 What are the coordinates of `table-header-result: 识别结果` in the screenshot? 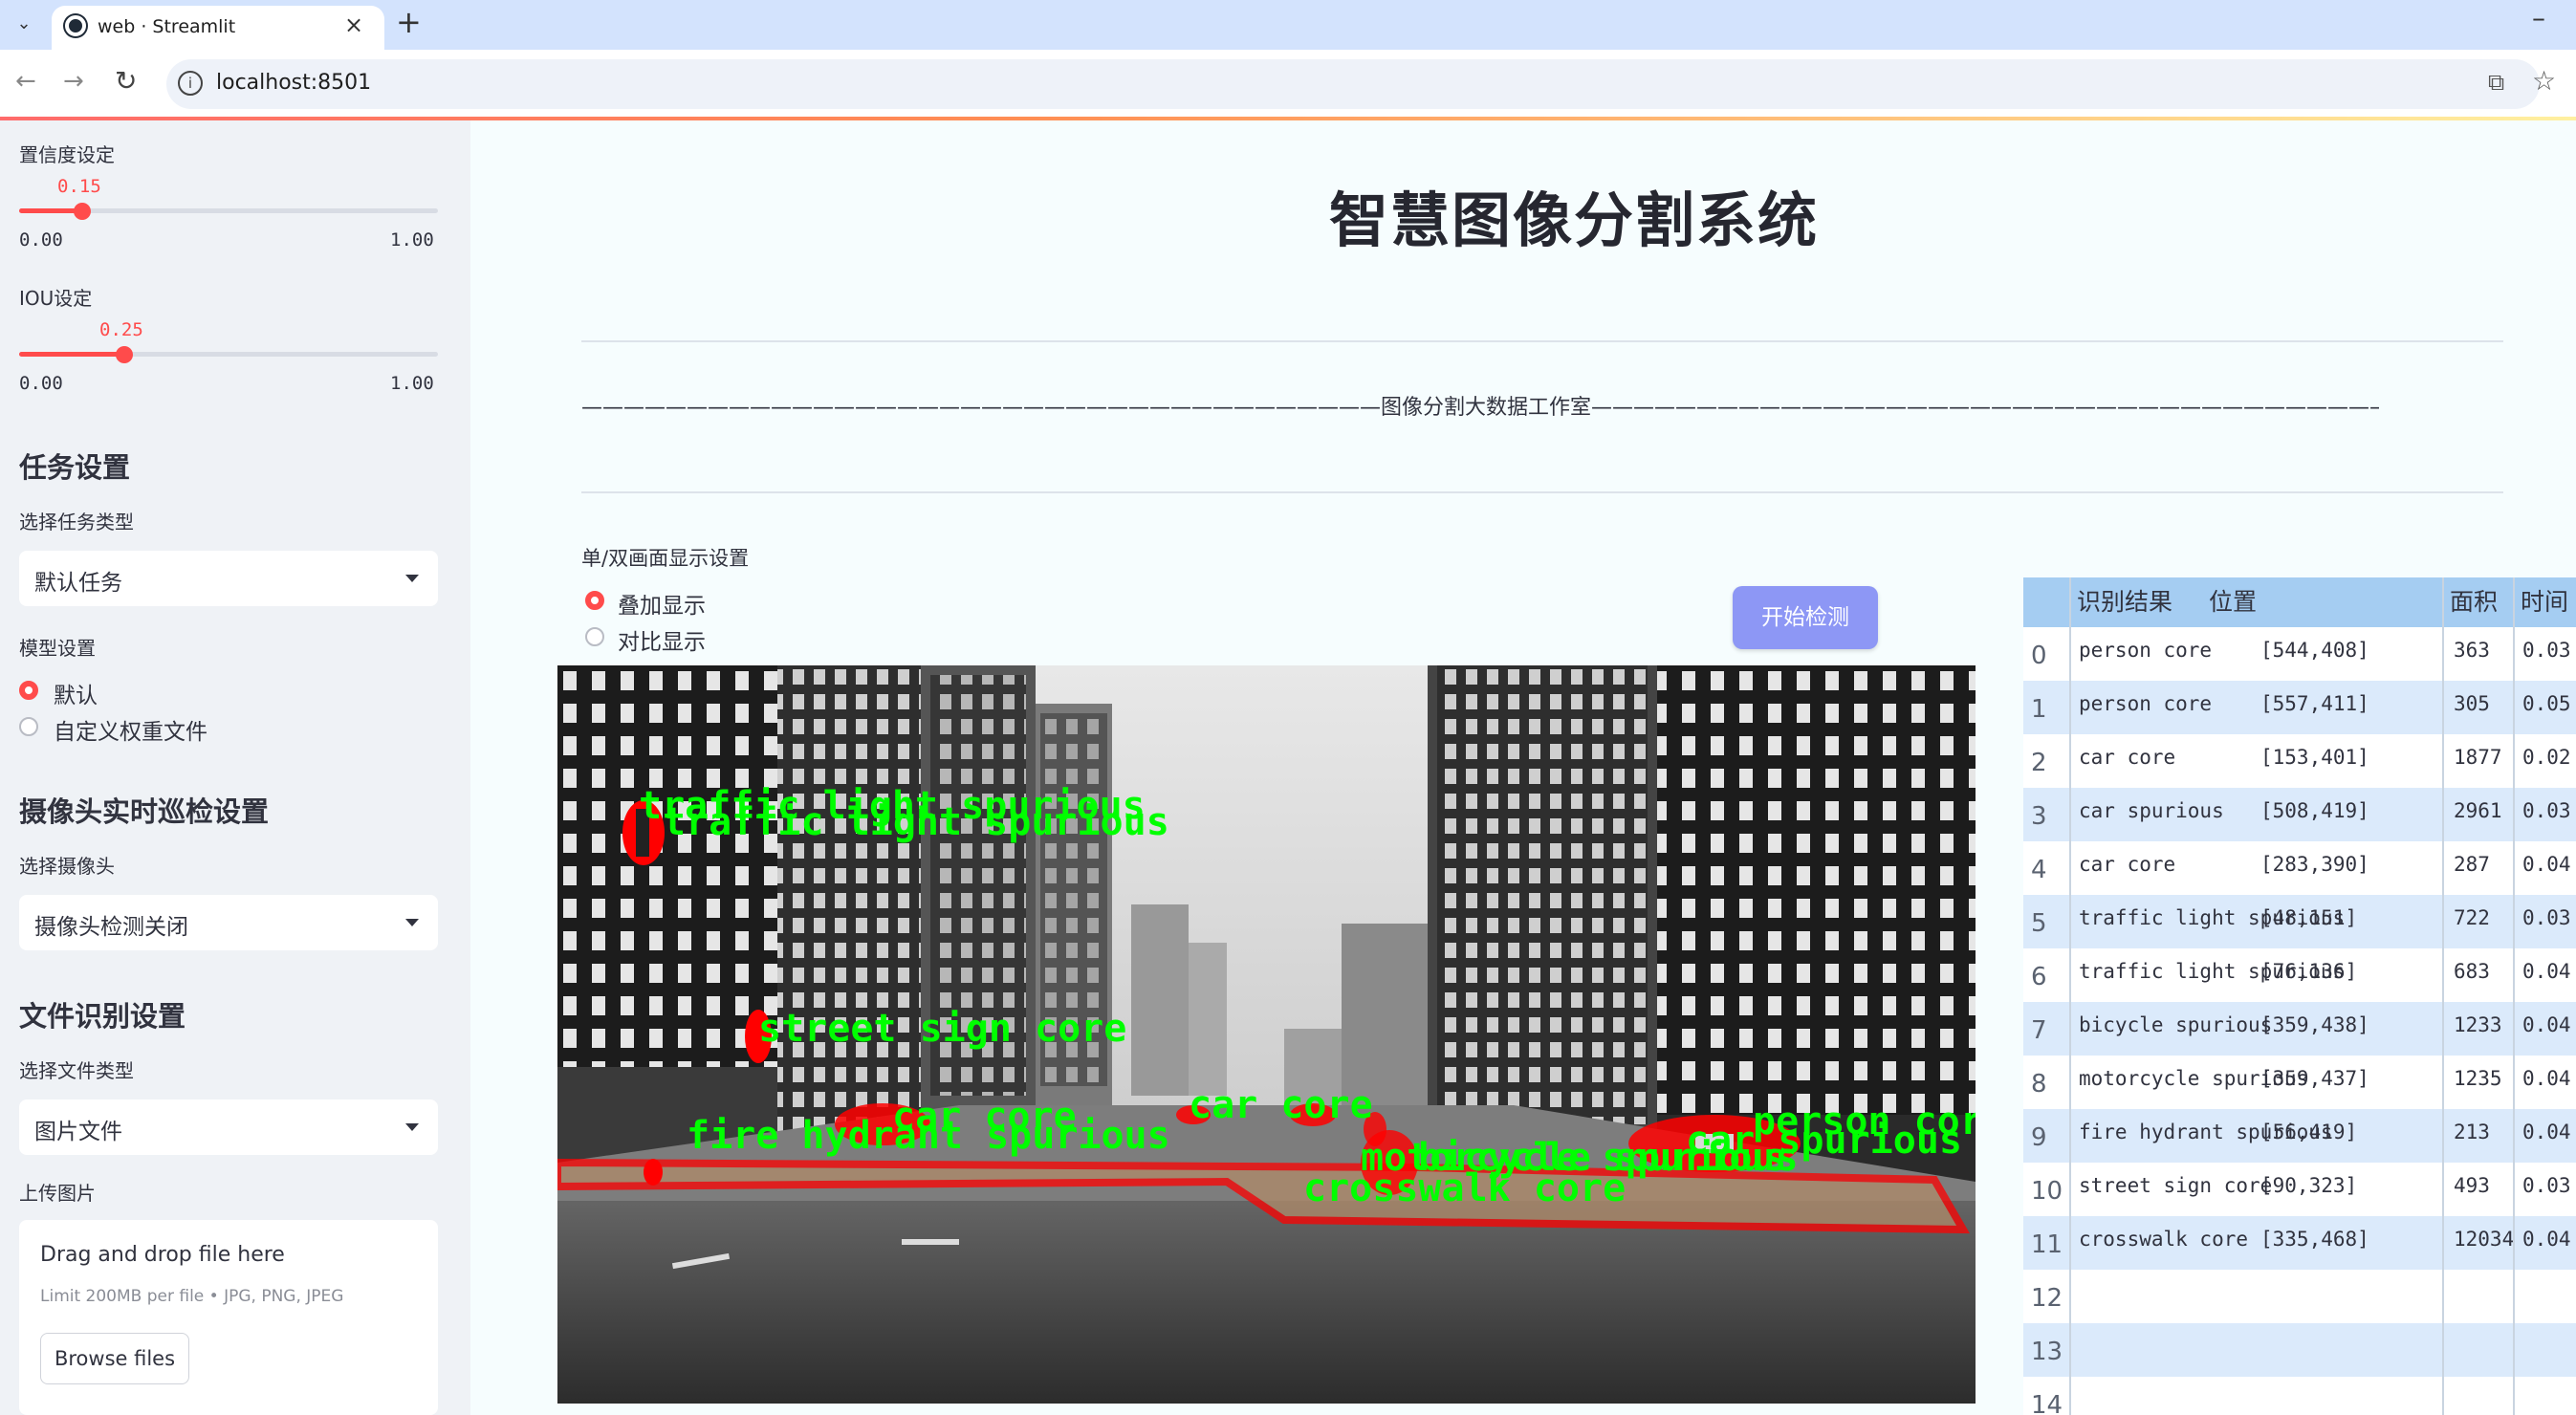 It's located at (2124, 602).